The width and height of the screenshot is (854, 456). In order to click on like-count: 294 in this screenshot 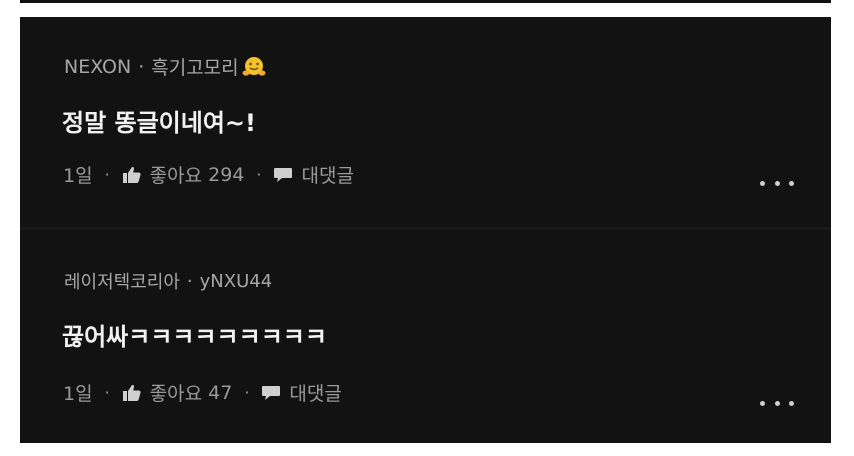, I will do `click(226, 174)`.